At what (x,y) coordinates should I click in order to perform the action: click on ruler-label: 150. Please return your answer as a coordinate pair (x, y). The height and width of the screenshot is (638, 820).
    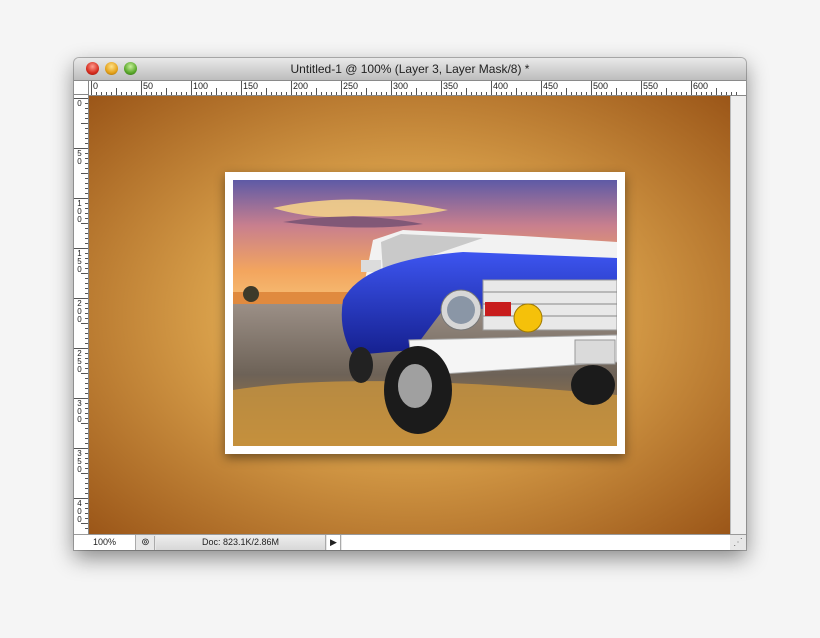
    Looking at the image, I should click on (79, 261).